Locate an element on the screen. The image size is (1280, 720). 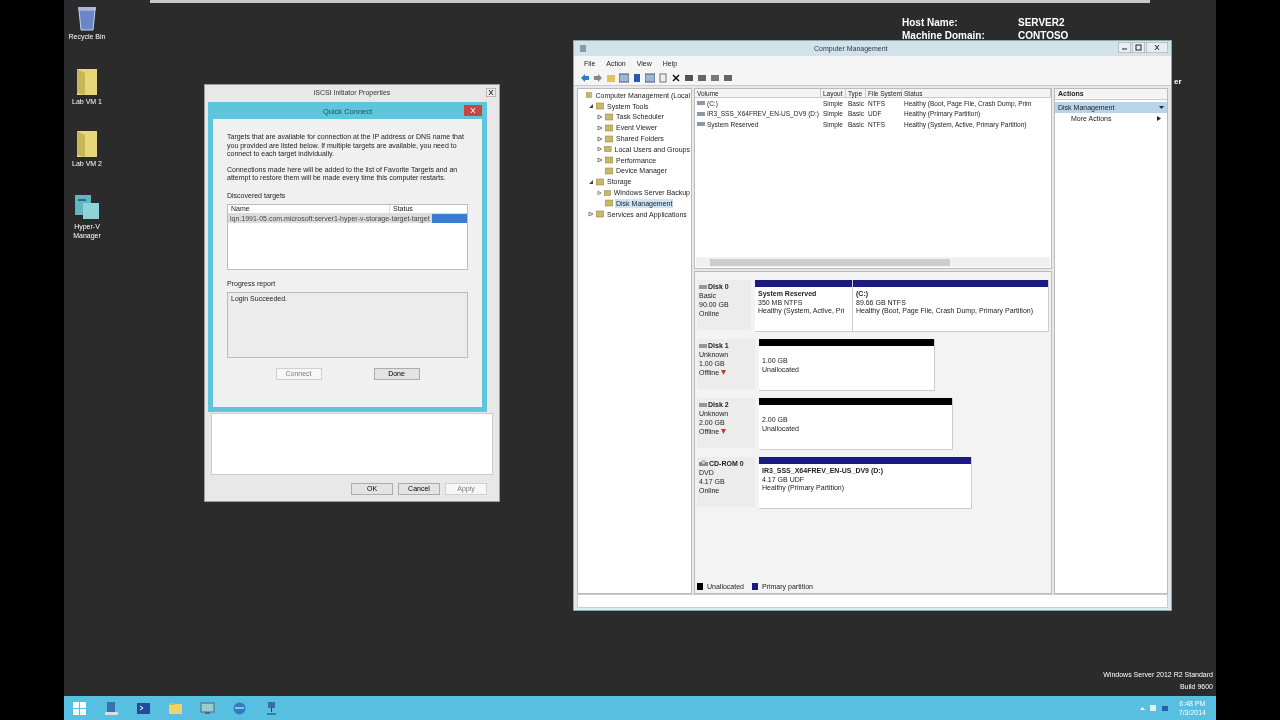
globe-icon is located at coordinates (239, 708).